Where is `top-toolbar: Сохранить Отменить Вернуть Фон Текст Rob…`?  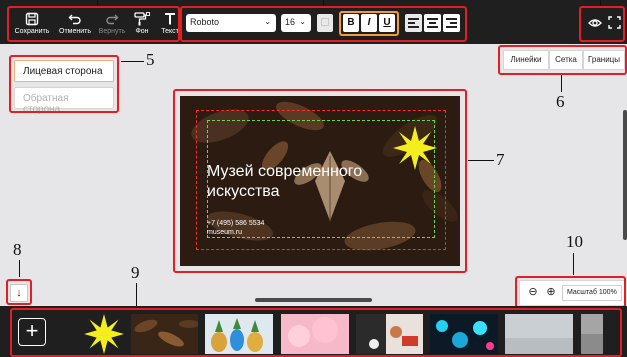
top-toolbar: Сохранить Отменить Вернуть Фон Текст Rob… is located at coordinates (313, 22).